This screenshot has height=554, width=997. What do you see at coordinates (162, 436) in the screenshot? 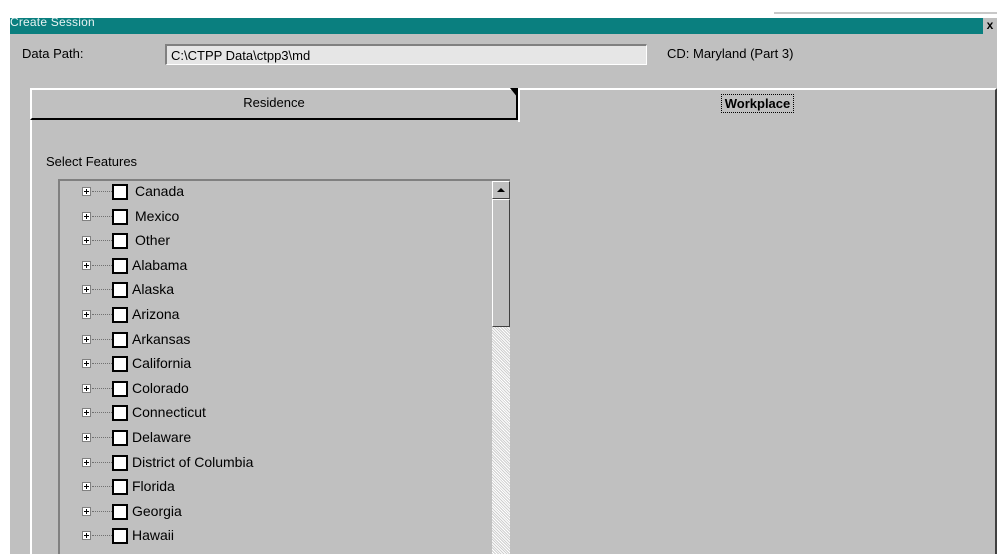
I see `tree-item-label: Delaware` at bounding box center [162, 436].